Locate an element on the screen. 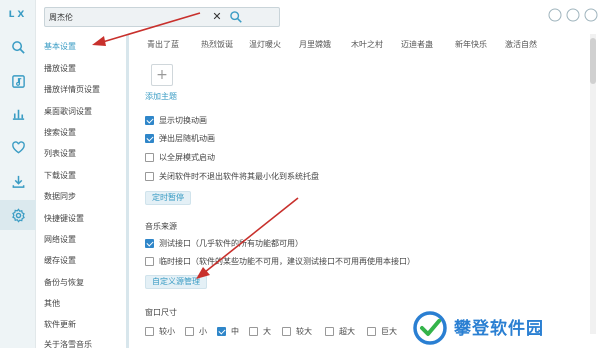 This screenshot has width=600, height=348. nav-item-hotkey: 快捷键设置 is located at coordinates (64, 218).